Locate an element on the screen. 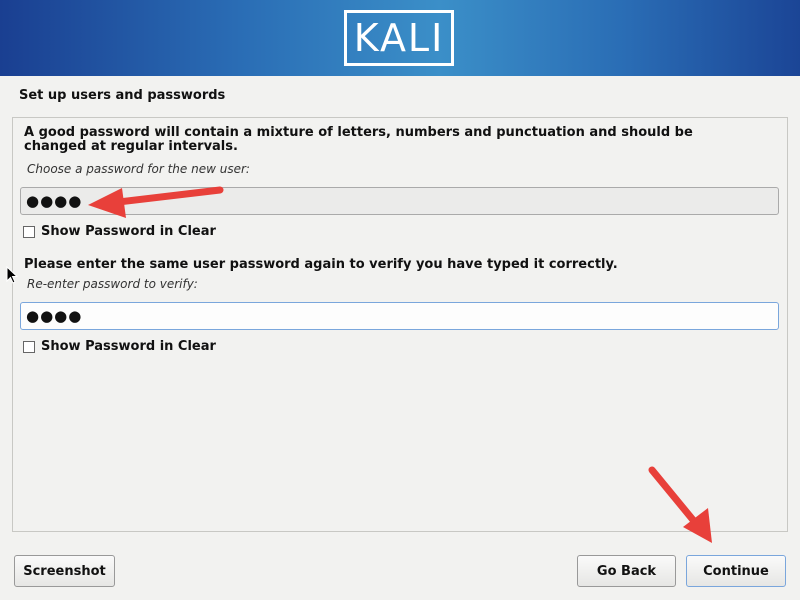 The height and width of the screenshot is (600, 800). kali-logo: KALI is located at coordinates (399, 38).